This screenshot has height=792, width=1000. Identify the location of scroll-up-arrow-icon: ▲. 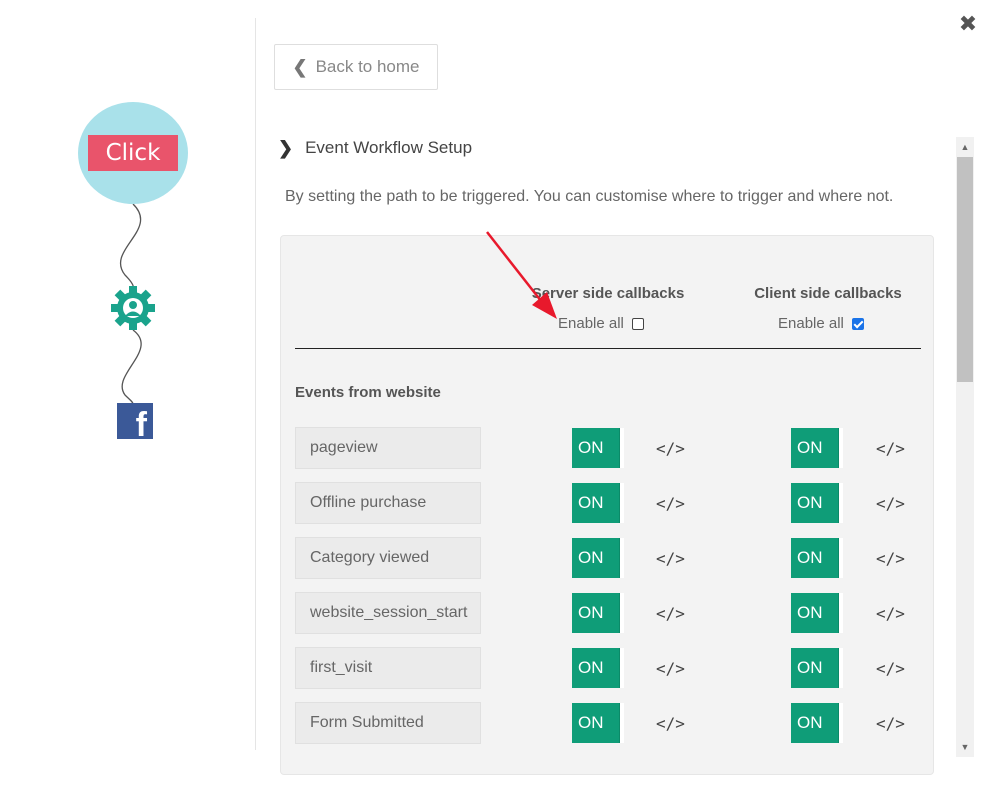
(965, 147).